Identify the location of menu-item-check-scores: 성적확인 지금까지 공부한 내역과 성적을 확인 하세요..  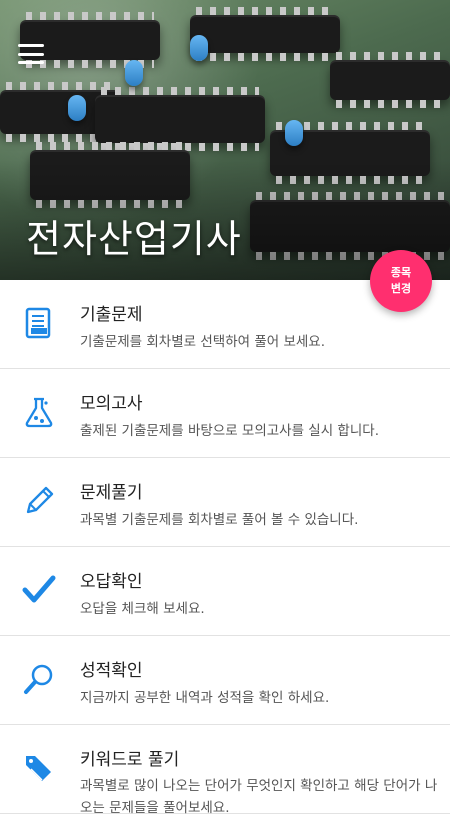
(225, 680).